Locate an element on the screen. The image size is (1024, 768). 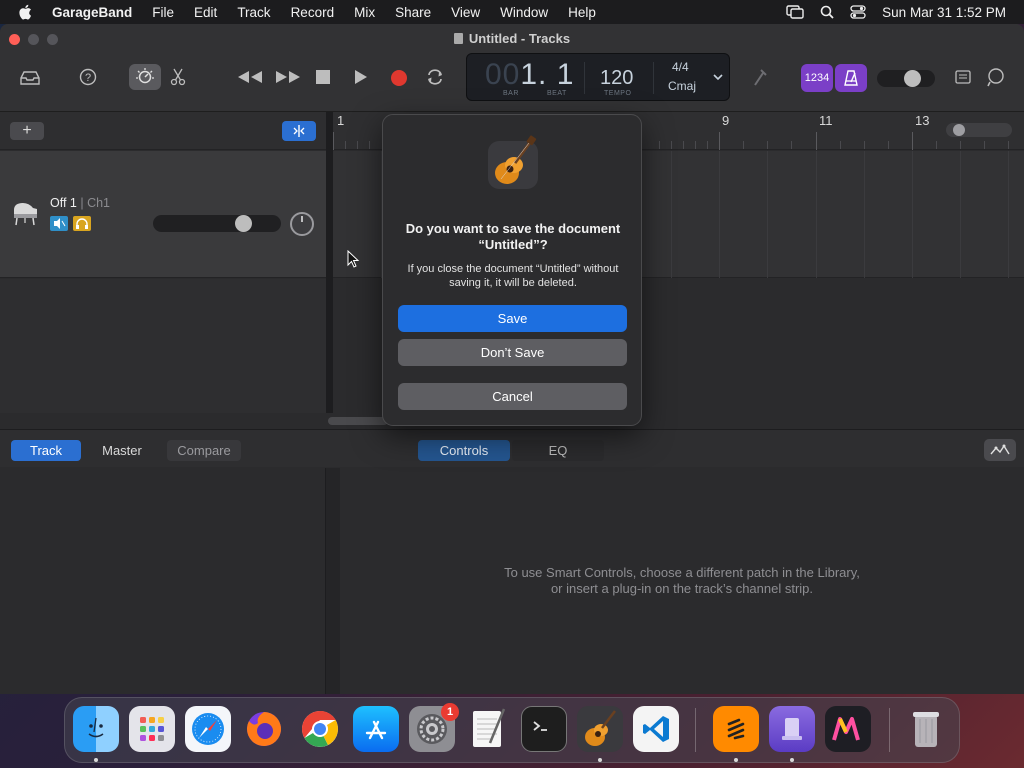
menu-help: Help is located at coordinates (582, 12).